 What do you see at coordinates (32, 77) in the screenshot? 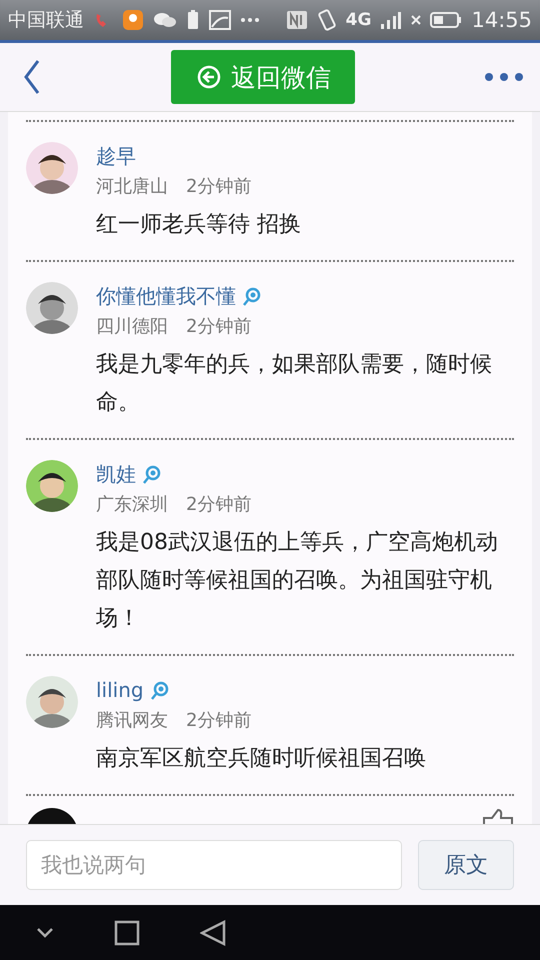
I see `back-icon` at bounding box center [32, 77].